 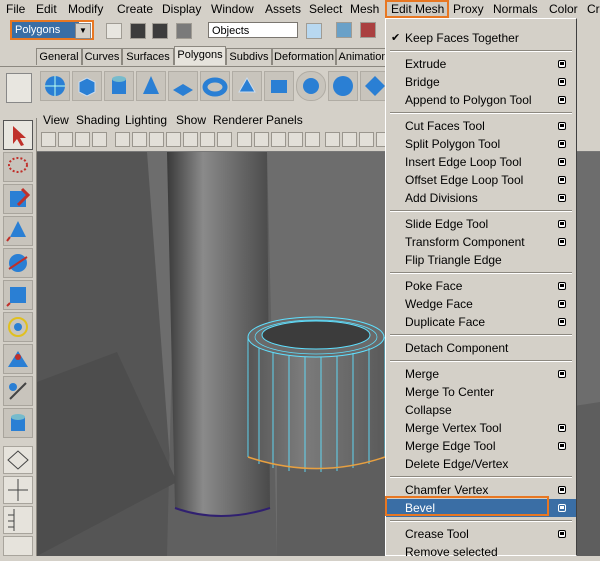 What do you see at coordinates (481, 144) in the screenshot?
I see `menu-item-split-polygon-tool: Split Polygon Tool` at bounding box center [481, 144].